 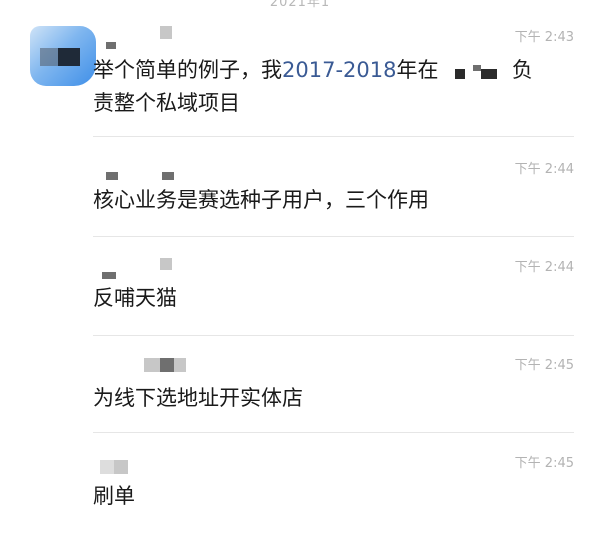 I want to click on chat-message: 下午 2:44 反哺天猫, so click(x=300, y=291).